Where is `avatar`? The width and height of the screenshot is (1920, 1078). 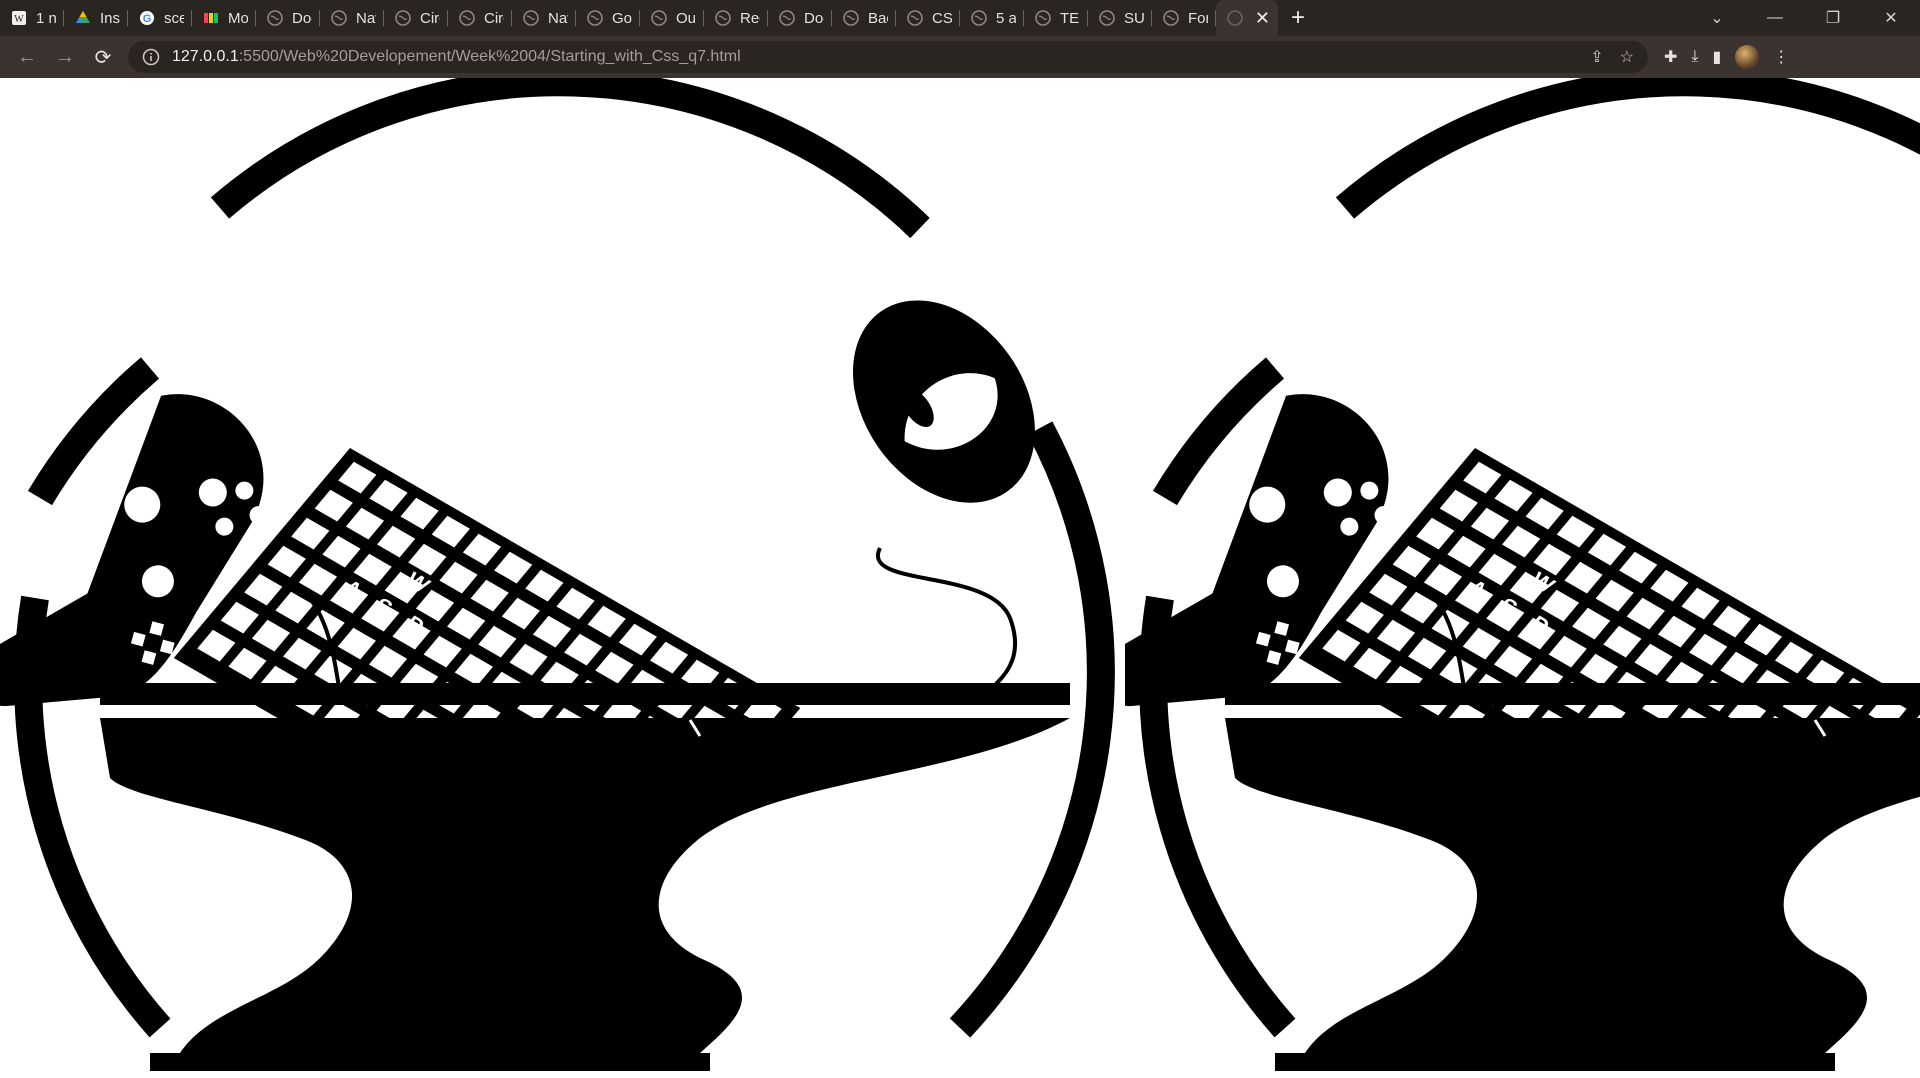
avatar is located at coordinates (1747, 57).